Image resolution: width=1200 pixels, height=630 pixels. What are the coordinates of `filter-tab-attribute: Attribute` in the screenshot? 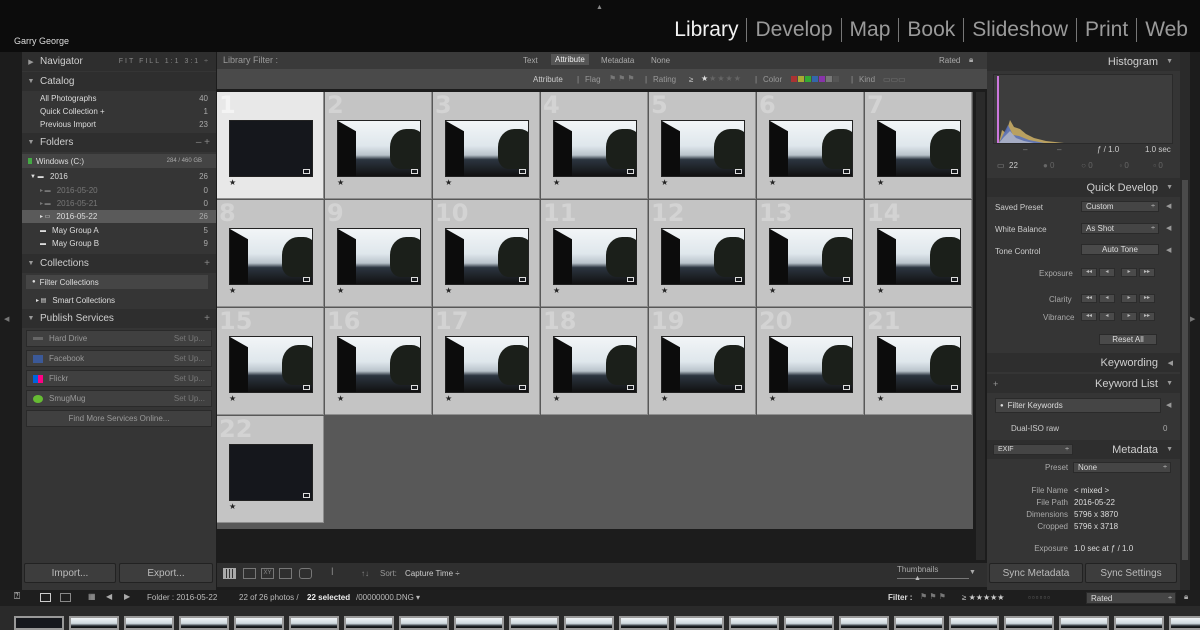 It's located at (570, 59).